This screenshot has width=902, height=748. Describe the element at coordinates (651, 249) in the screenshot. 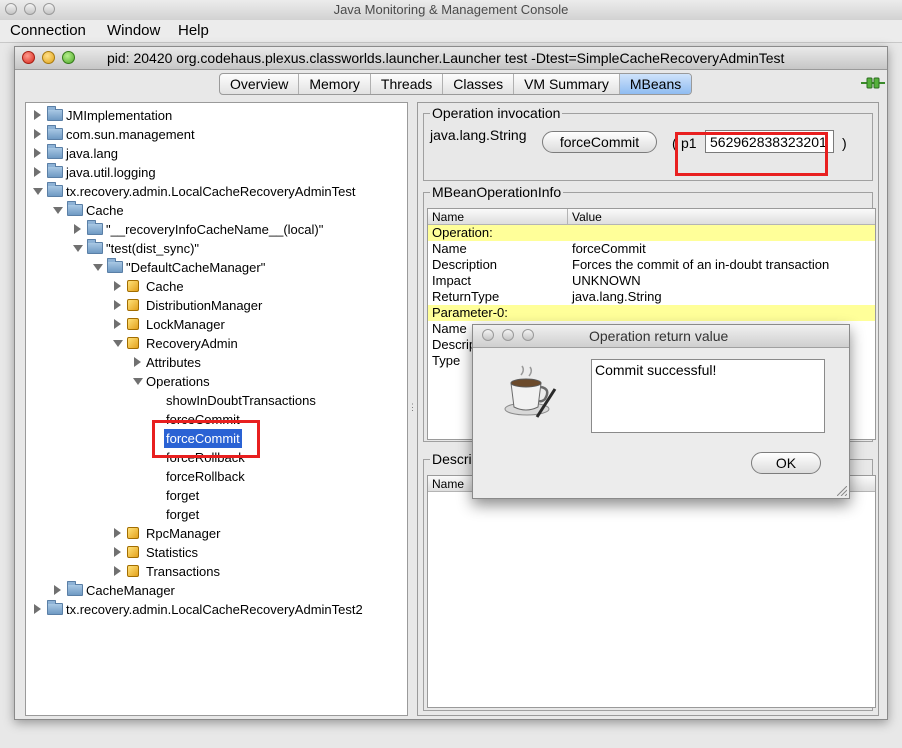

I see `table-row: Name forceCommit` at that location.